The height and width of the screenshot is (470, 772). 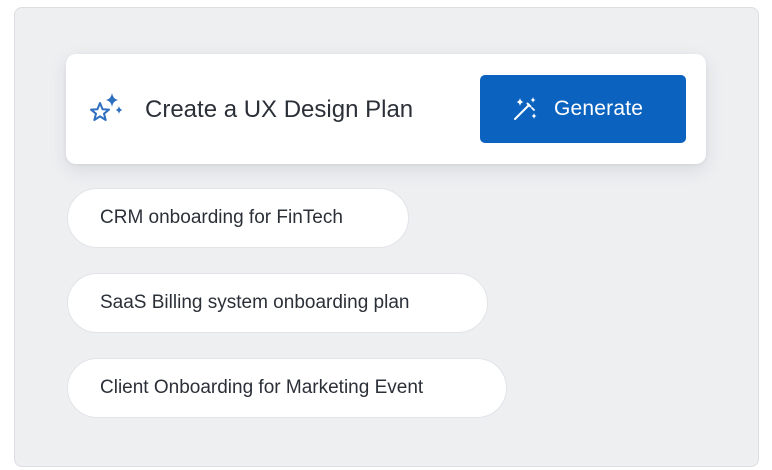 What do you see at coordinates (277, 303) in the screenshot?
I see `suggestion-chip: SaaS Billing system onboarding plan` at bounding box center [277, 303].